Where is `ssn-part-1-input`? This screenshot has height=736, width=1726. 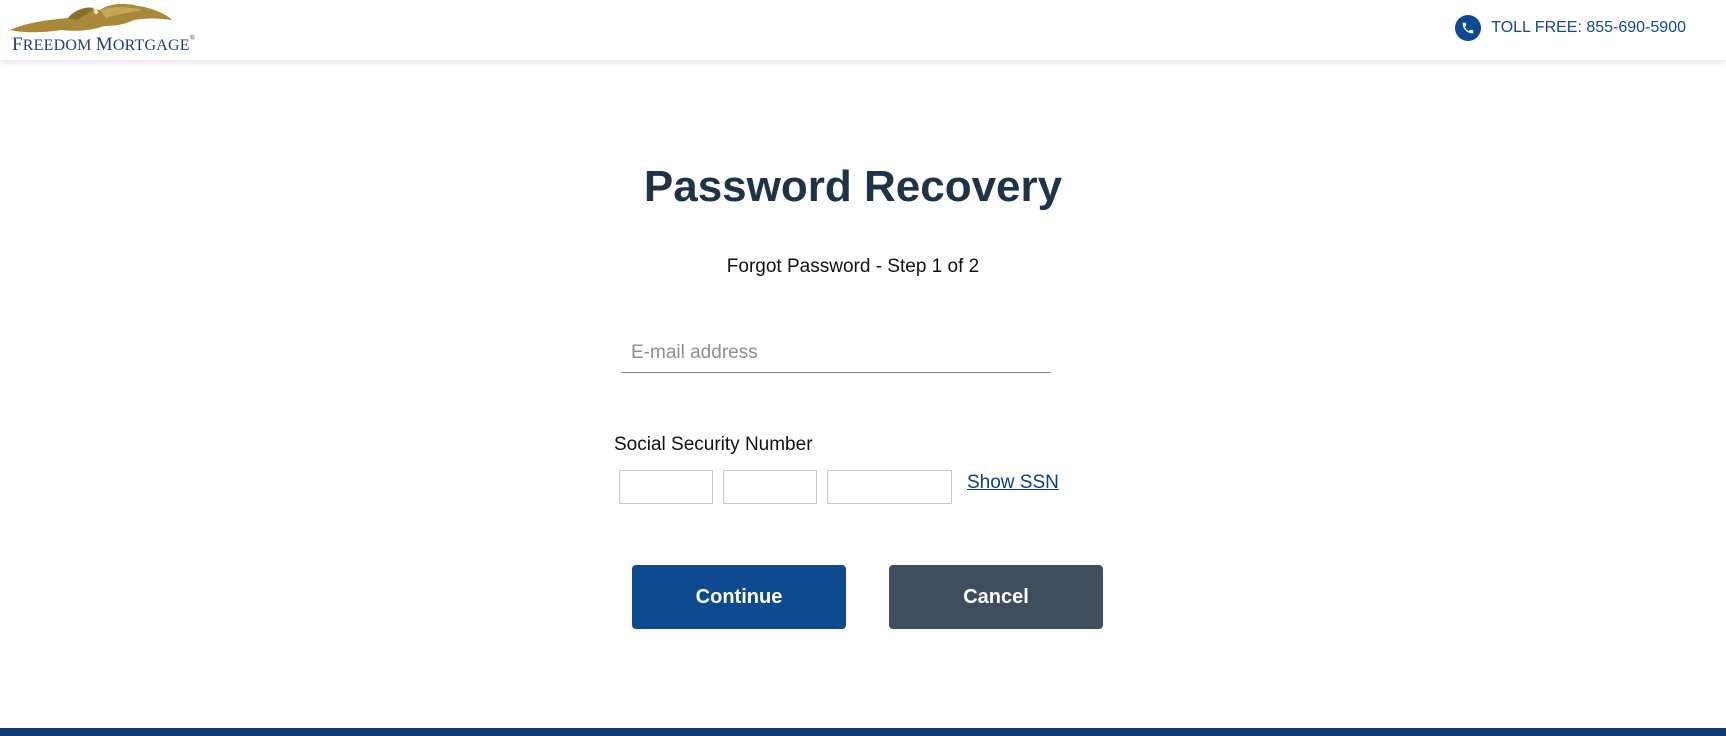 ssn-part-1-input is located at coordinates (666, 487).